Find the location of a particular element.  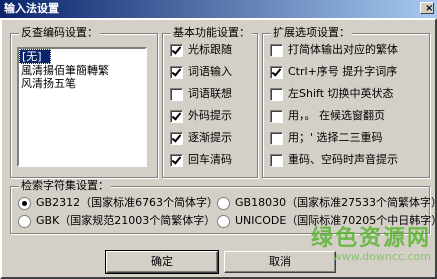

title-bar: 输入法设置 × is located at coordinates (218, 9).